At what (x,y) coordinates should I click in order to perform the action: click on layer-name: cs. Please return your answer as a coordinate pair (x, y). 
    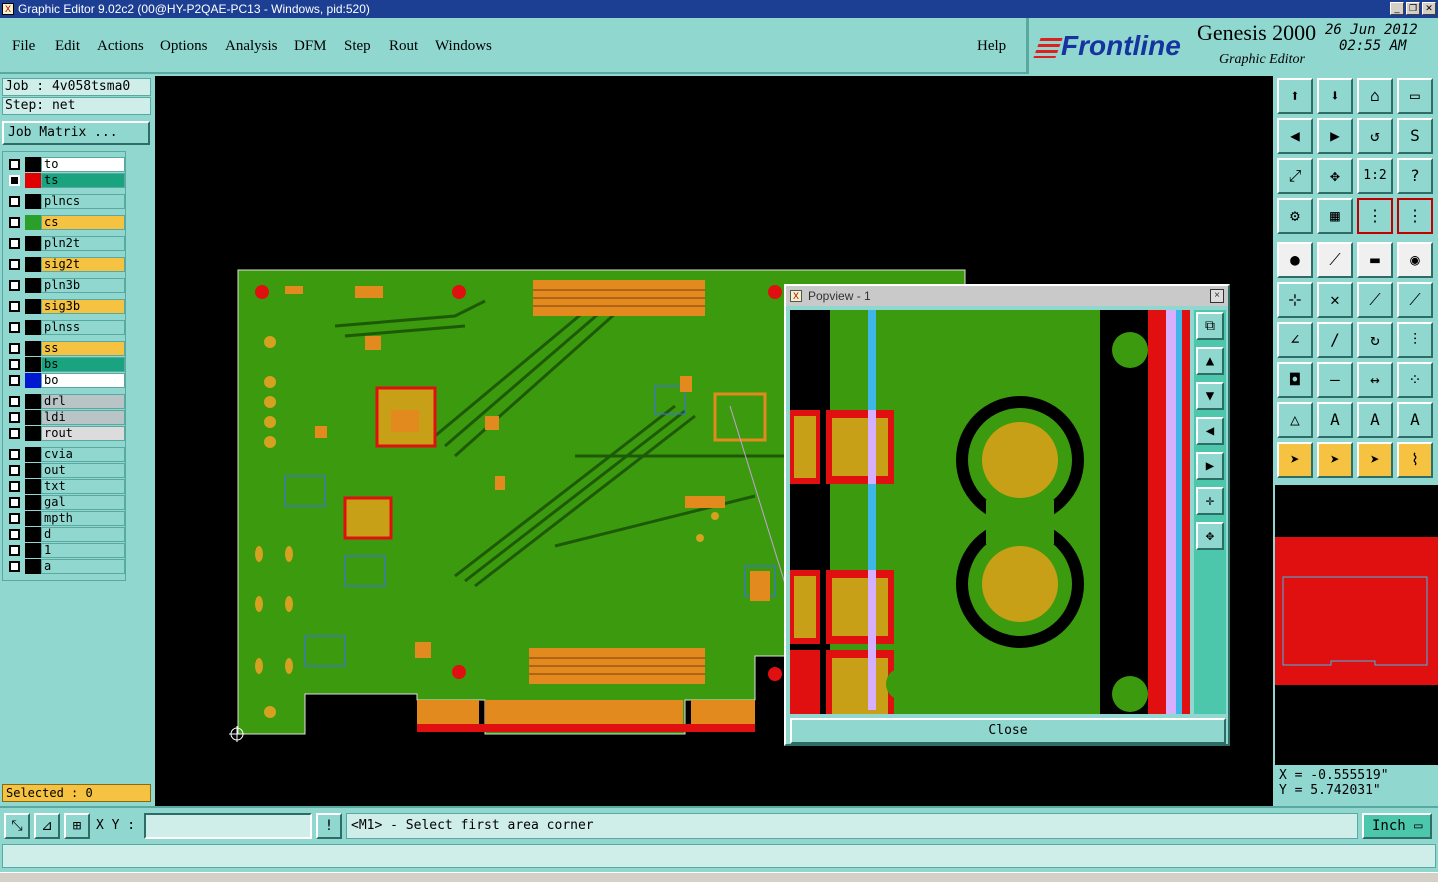
    Looking at the image, I should click on (83, 222).